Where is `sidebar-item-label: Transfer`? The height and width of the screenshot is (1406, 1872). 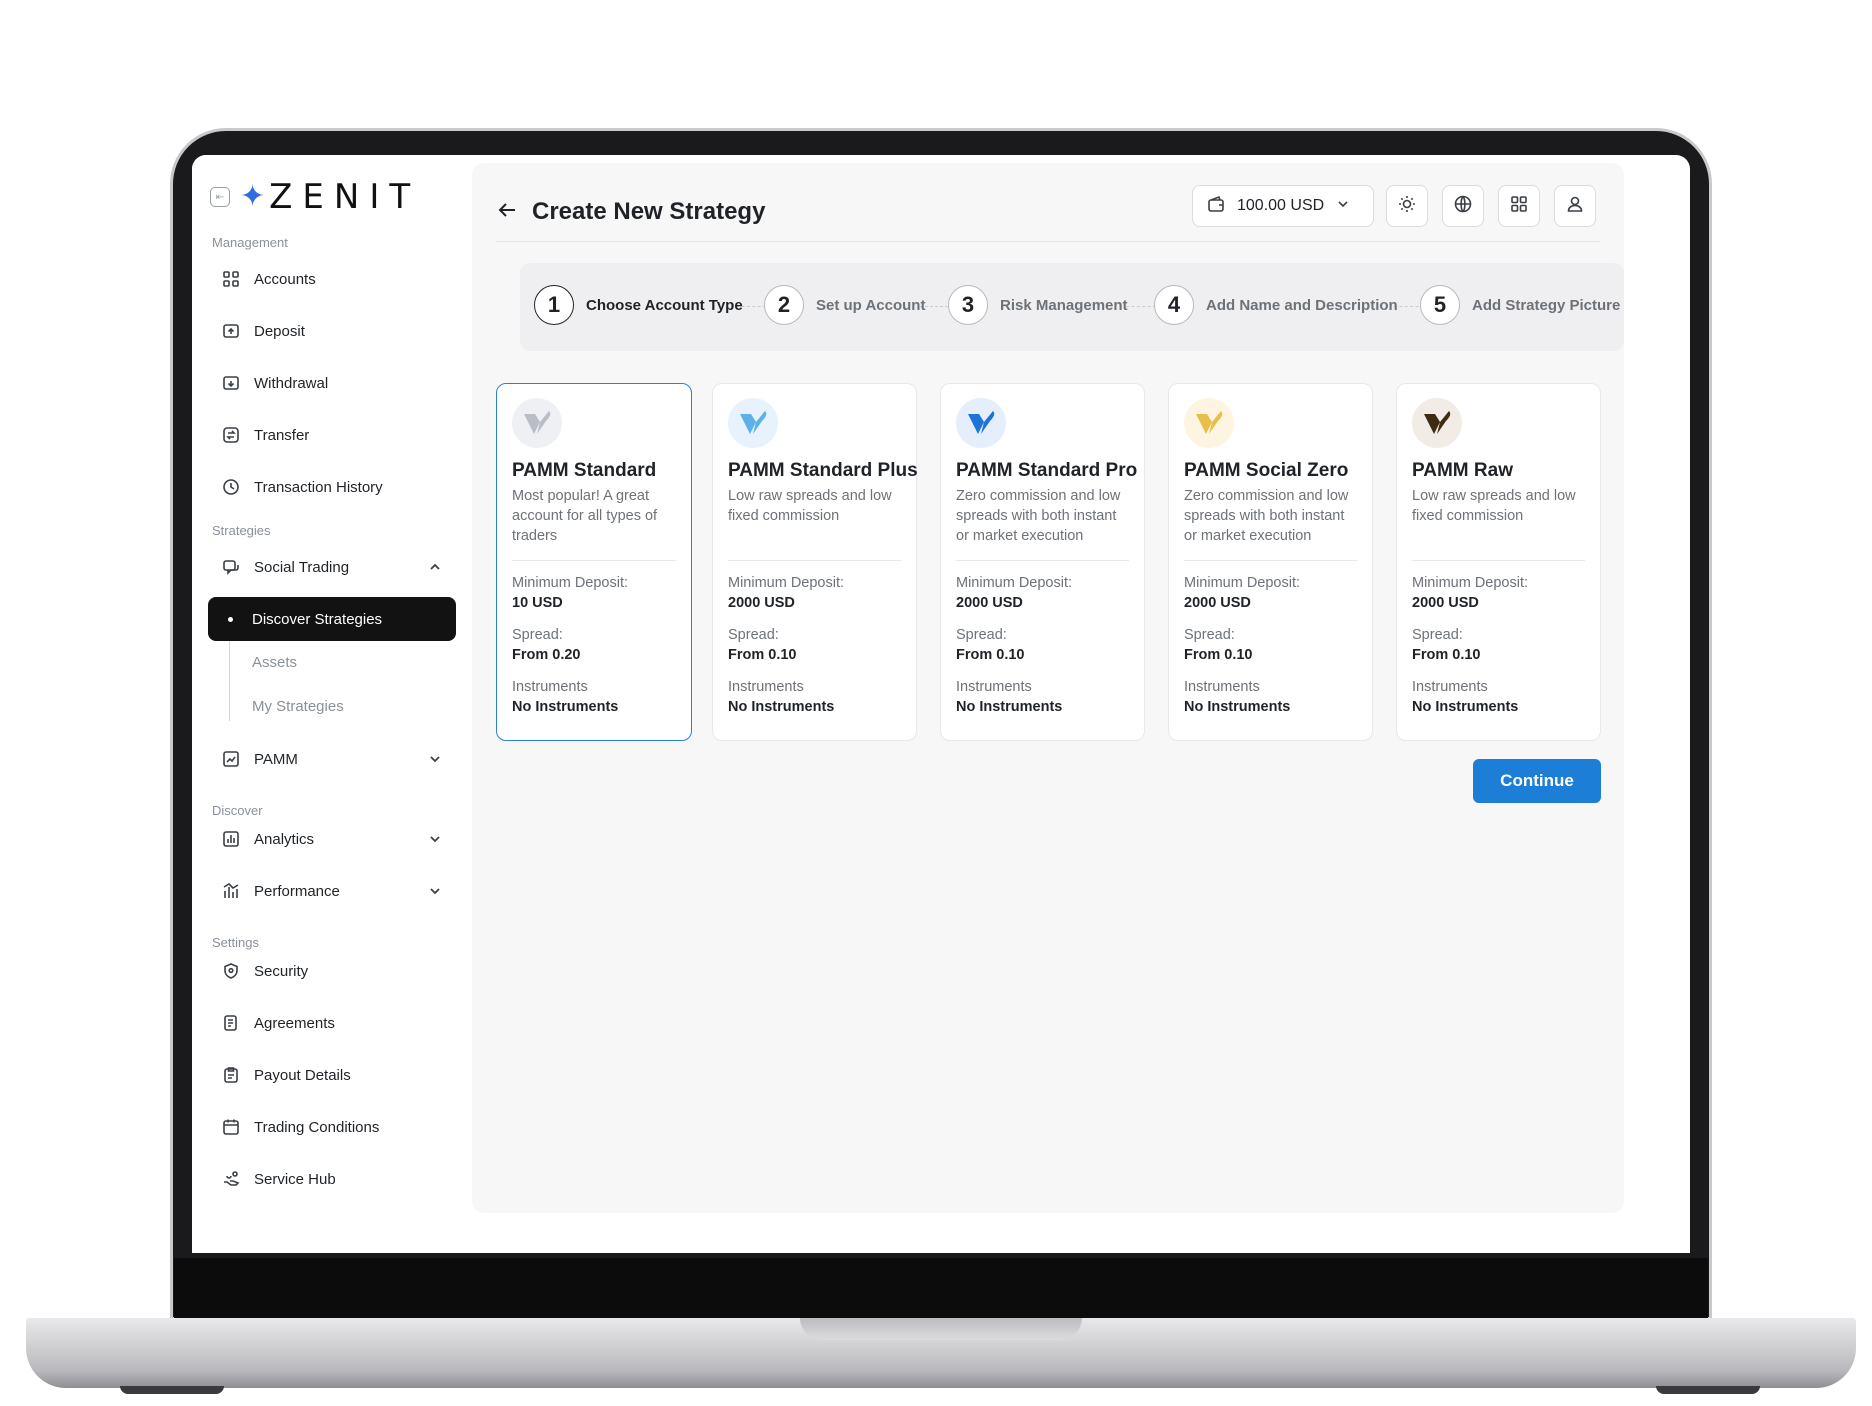
sidebar-item-label: Transfer is located at coordinates (282, 435).